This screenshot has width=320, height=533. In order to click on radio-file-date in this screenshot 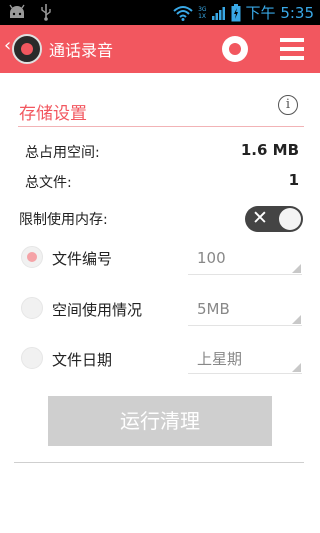, I will do `click(32, 358)`.